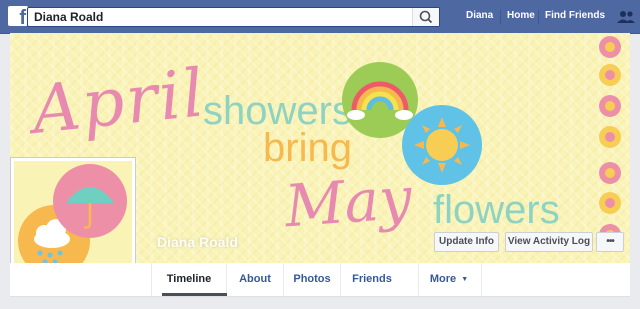  I want to click on search-input, so click(224, 17).